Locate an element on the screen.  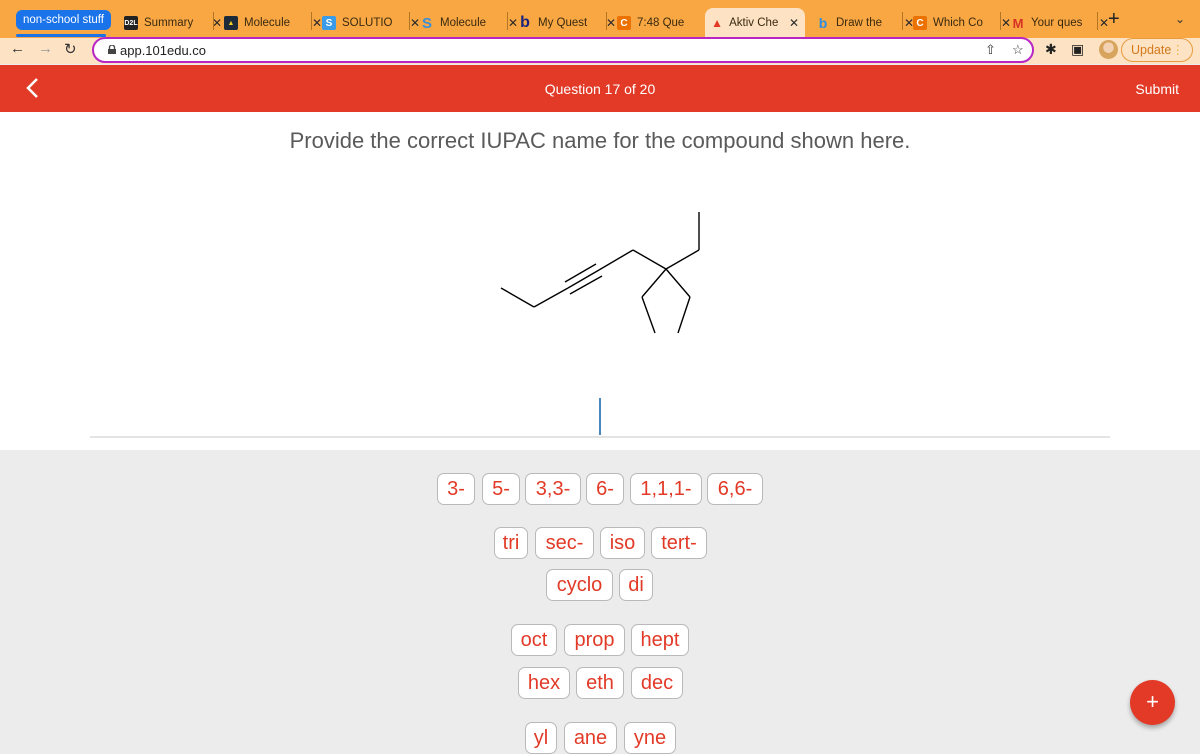
key-3-3-: 3,3- is located at coordinates (553, 489).